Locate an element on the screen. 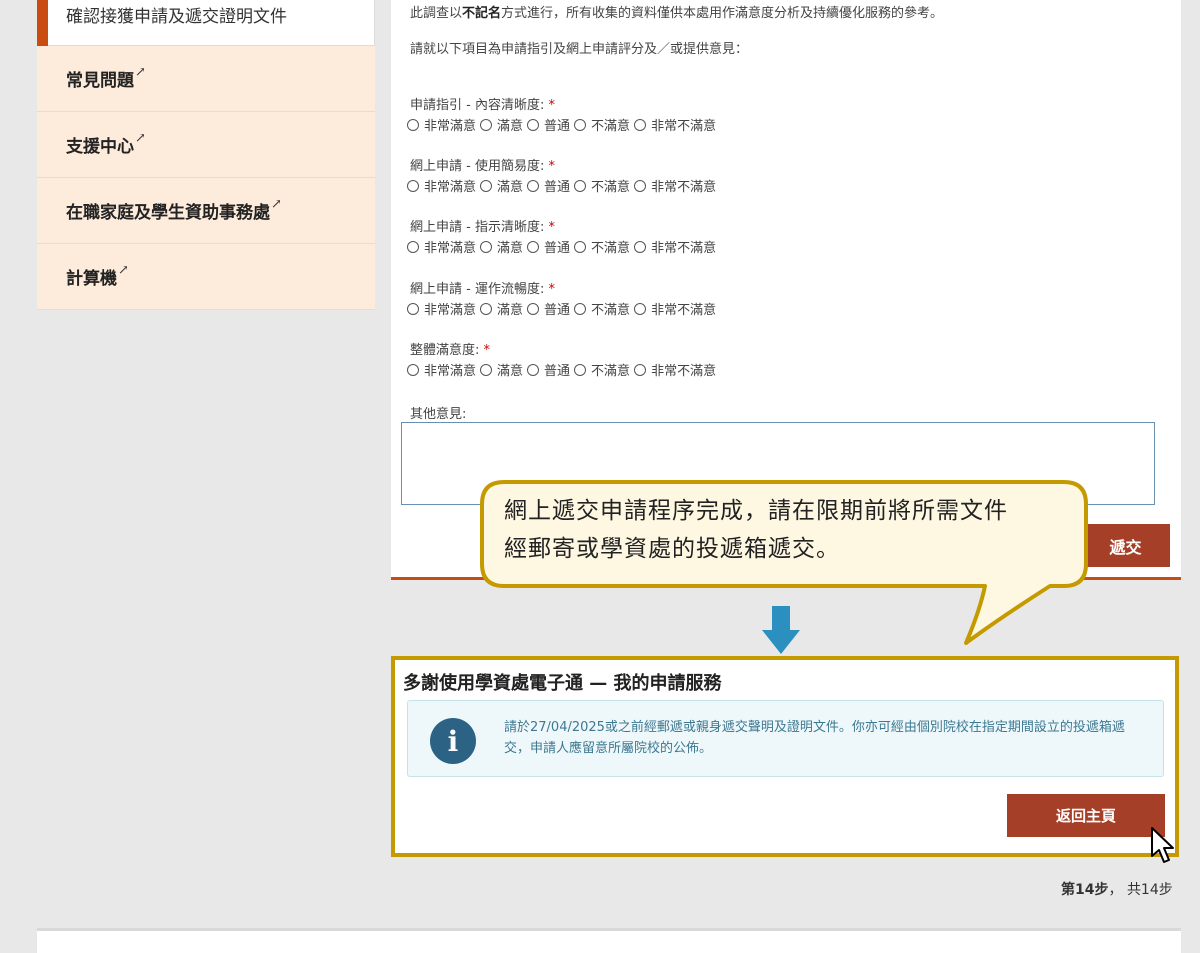  other-comments-label: 其他意見: is located at coordinates (438, 414).